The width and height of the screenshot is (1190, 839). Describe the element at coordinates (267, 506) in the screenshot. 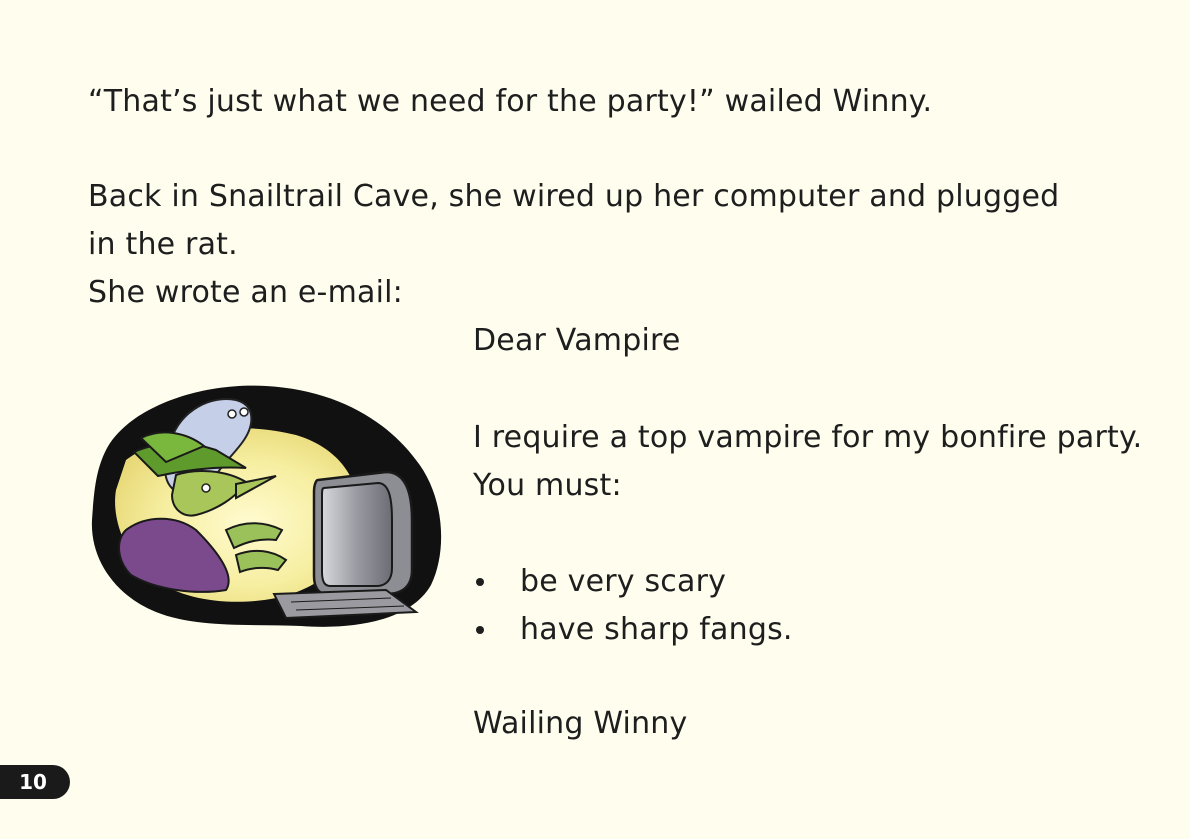

I see `witch-at-computer-illustration` at that location.